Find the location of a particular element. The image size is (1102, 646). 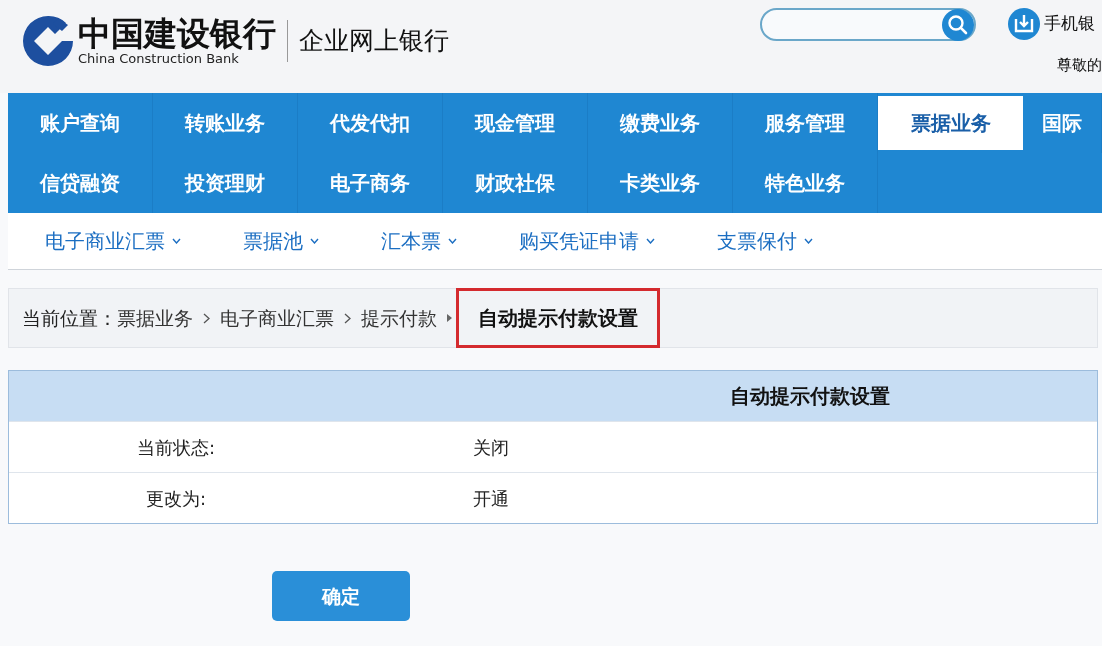

sub-nav-menu: 电子商业汇票 is located at coordinates (113, 241).